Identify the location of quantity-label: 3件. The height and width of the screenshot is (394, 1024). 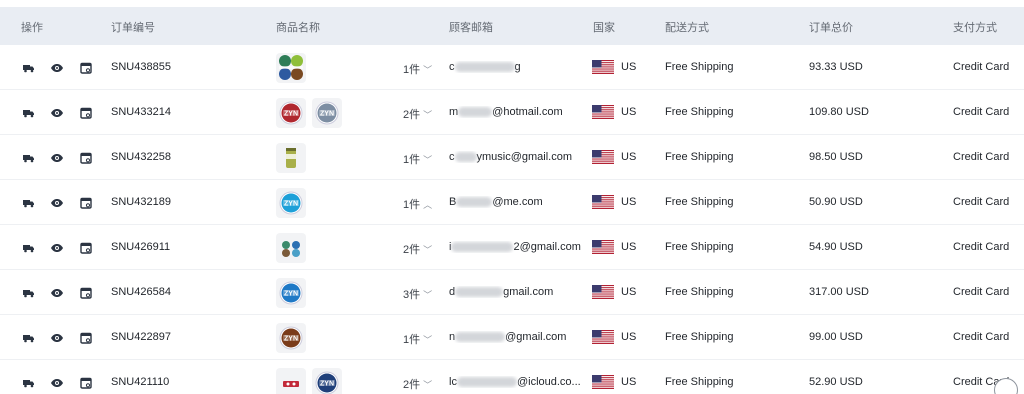
(412, 295).